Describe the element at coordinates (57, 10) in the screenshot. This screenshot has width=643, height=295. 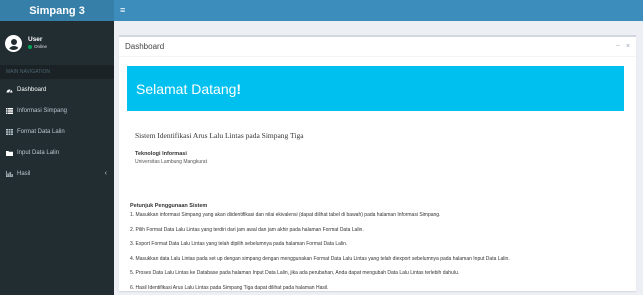
I see `app-logo: Simpang 3` at that location.